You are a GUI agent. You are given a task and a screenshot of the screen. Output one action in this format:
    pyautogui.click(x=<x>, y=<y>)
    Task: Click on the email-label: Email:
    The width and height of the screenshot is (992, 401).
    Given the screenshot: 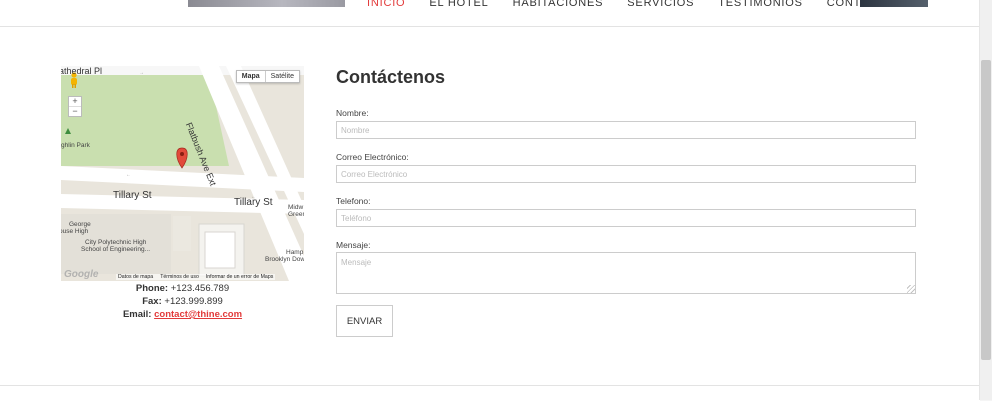 What is the action you would take?
    pyautogui.click(x=137, y=314)
    